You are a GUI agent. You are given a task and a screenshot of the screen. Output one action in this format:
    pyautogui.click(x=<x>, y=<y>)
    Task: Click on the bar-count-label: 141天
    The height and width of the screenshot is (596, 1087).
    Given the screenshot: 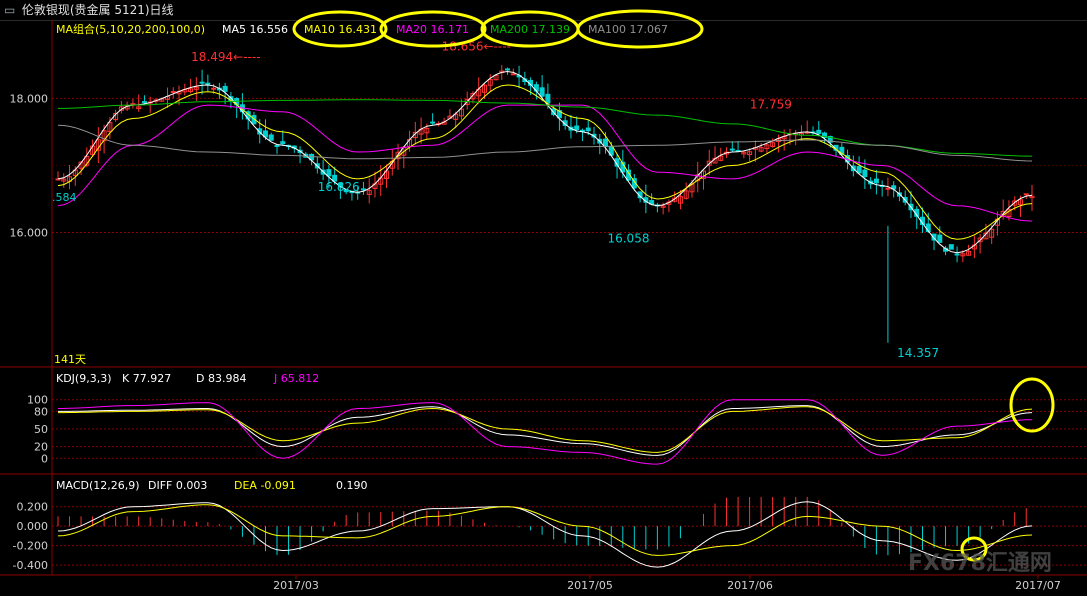 What is the action you would take?
    pyautogui.click(x=70, y=359)
    